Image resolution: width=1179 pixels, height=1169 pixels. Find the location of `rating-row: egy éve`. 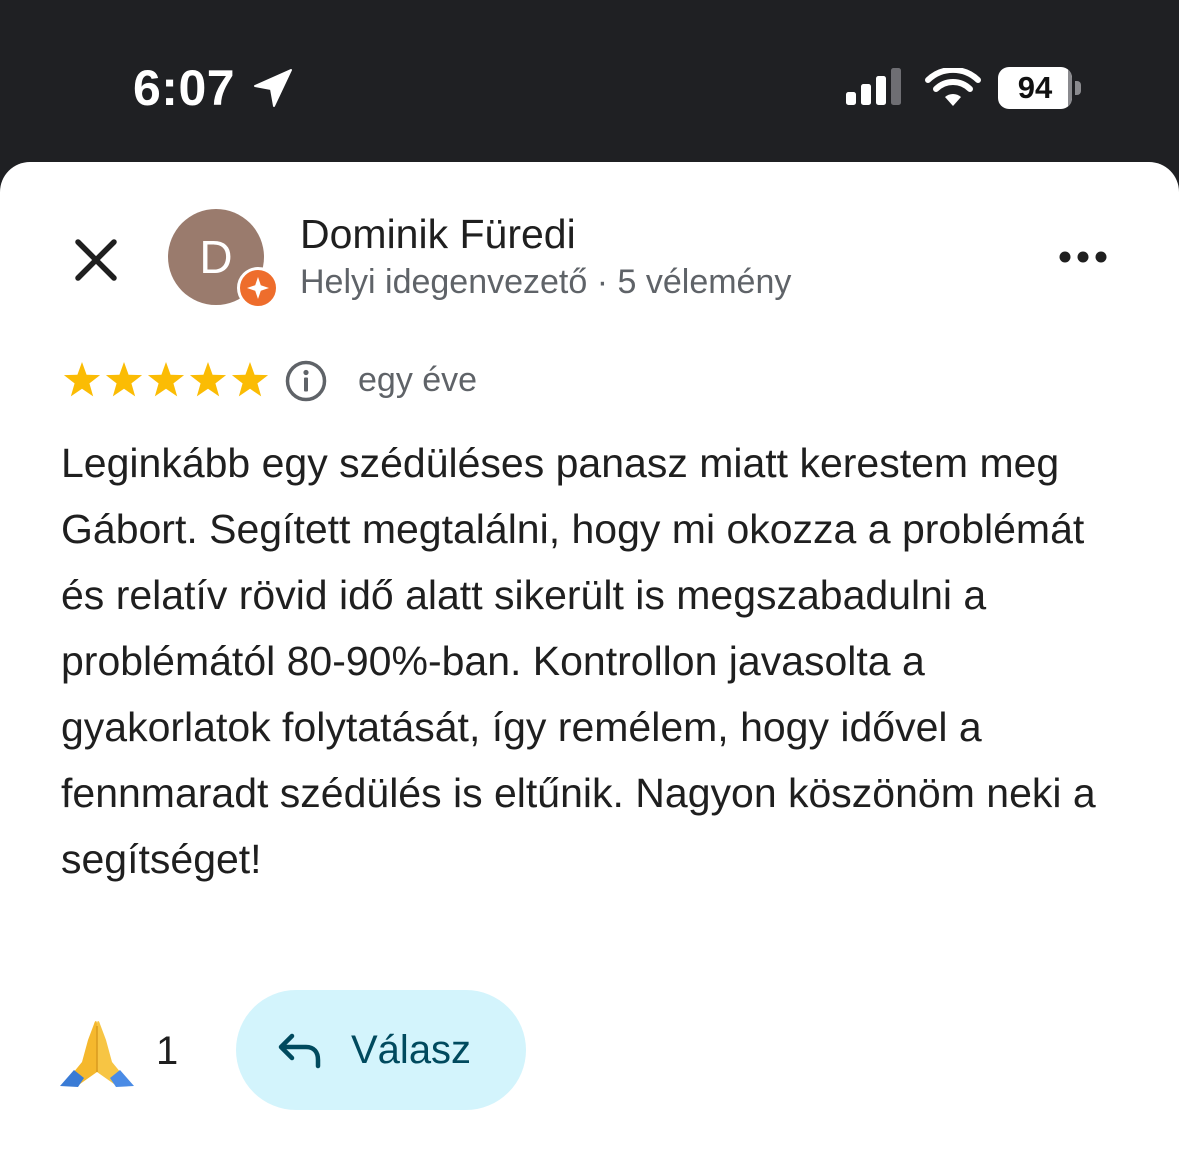

rating-row: egy éve is located at coordinates (412, 382).